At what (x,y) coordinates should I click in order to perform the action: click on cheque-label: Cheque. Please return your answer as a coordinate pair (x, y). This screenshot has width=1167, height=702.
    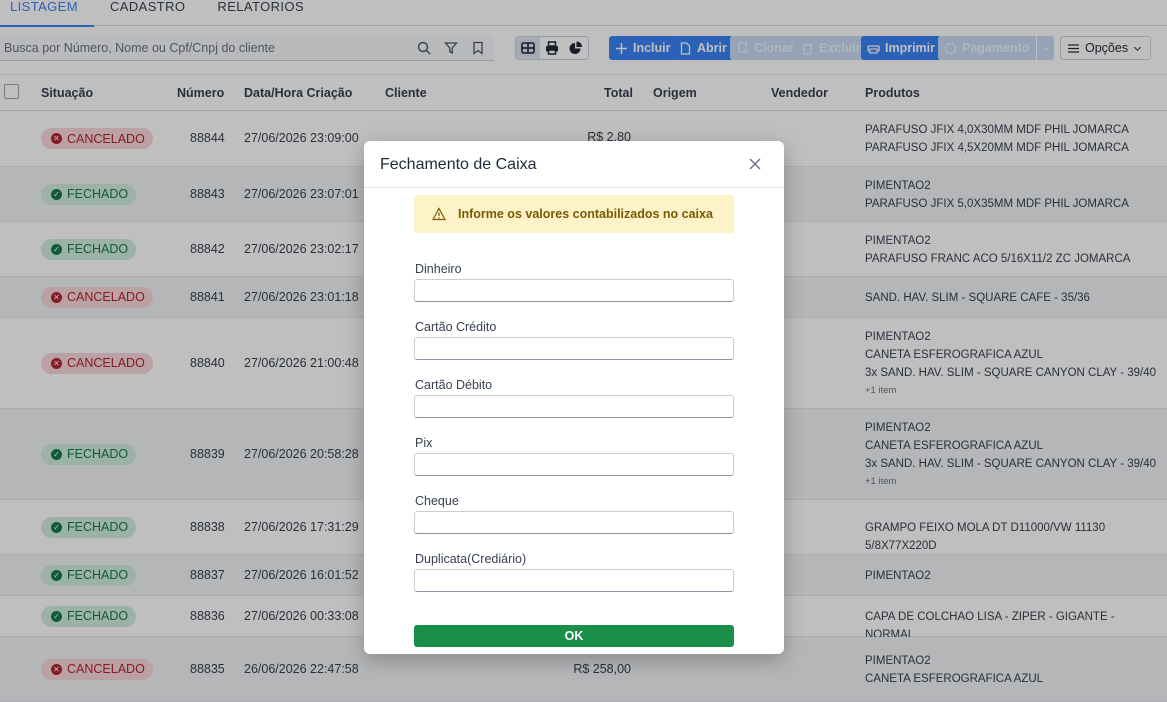
    Looking at the image, I should click on (437, 501).